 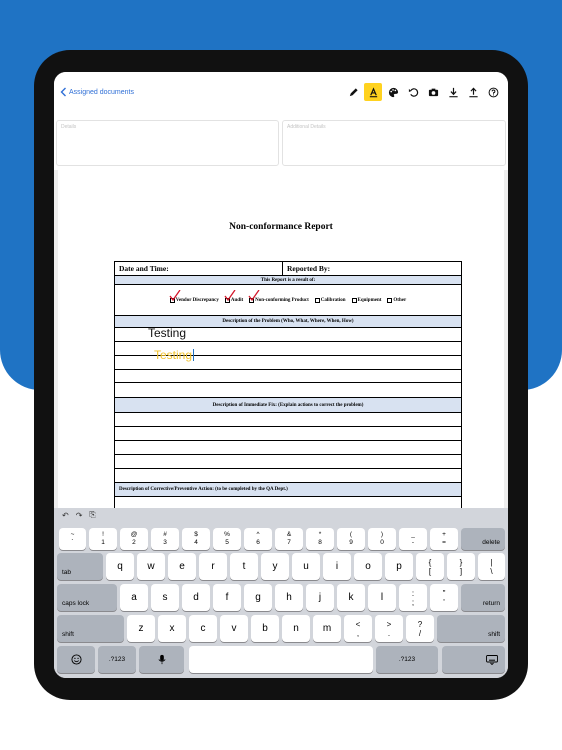 What do you see at coordinates (444, 602) in the screenshot?
I see `key-char: '` at bounding box center [444, 602].